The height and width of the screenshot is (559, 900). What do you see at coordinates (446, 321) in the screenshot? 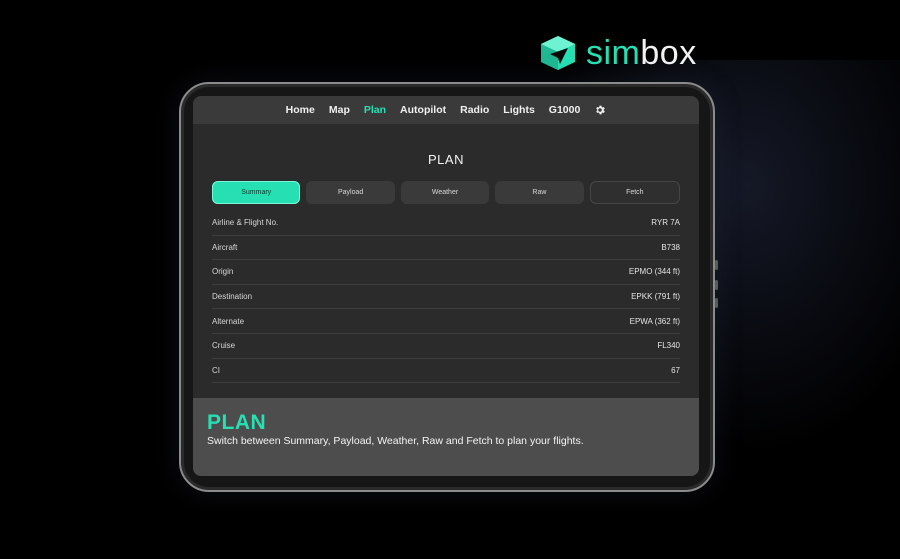
I see `summary-row-alternate: Alternate EPWA (362 ft)` at bounding box center [446, 321].